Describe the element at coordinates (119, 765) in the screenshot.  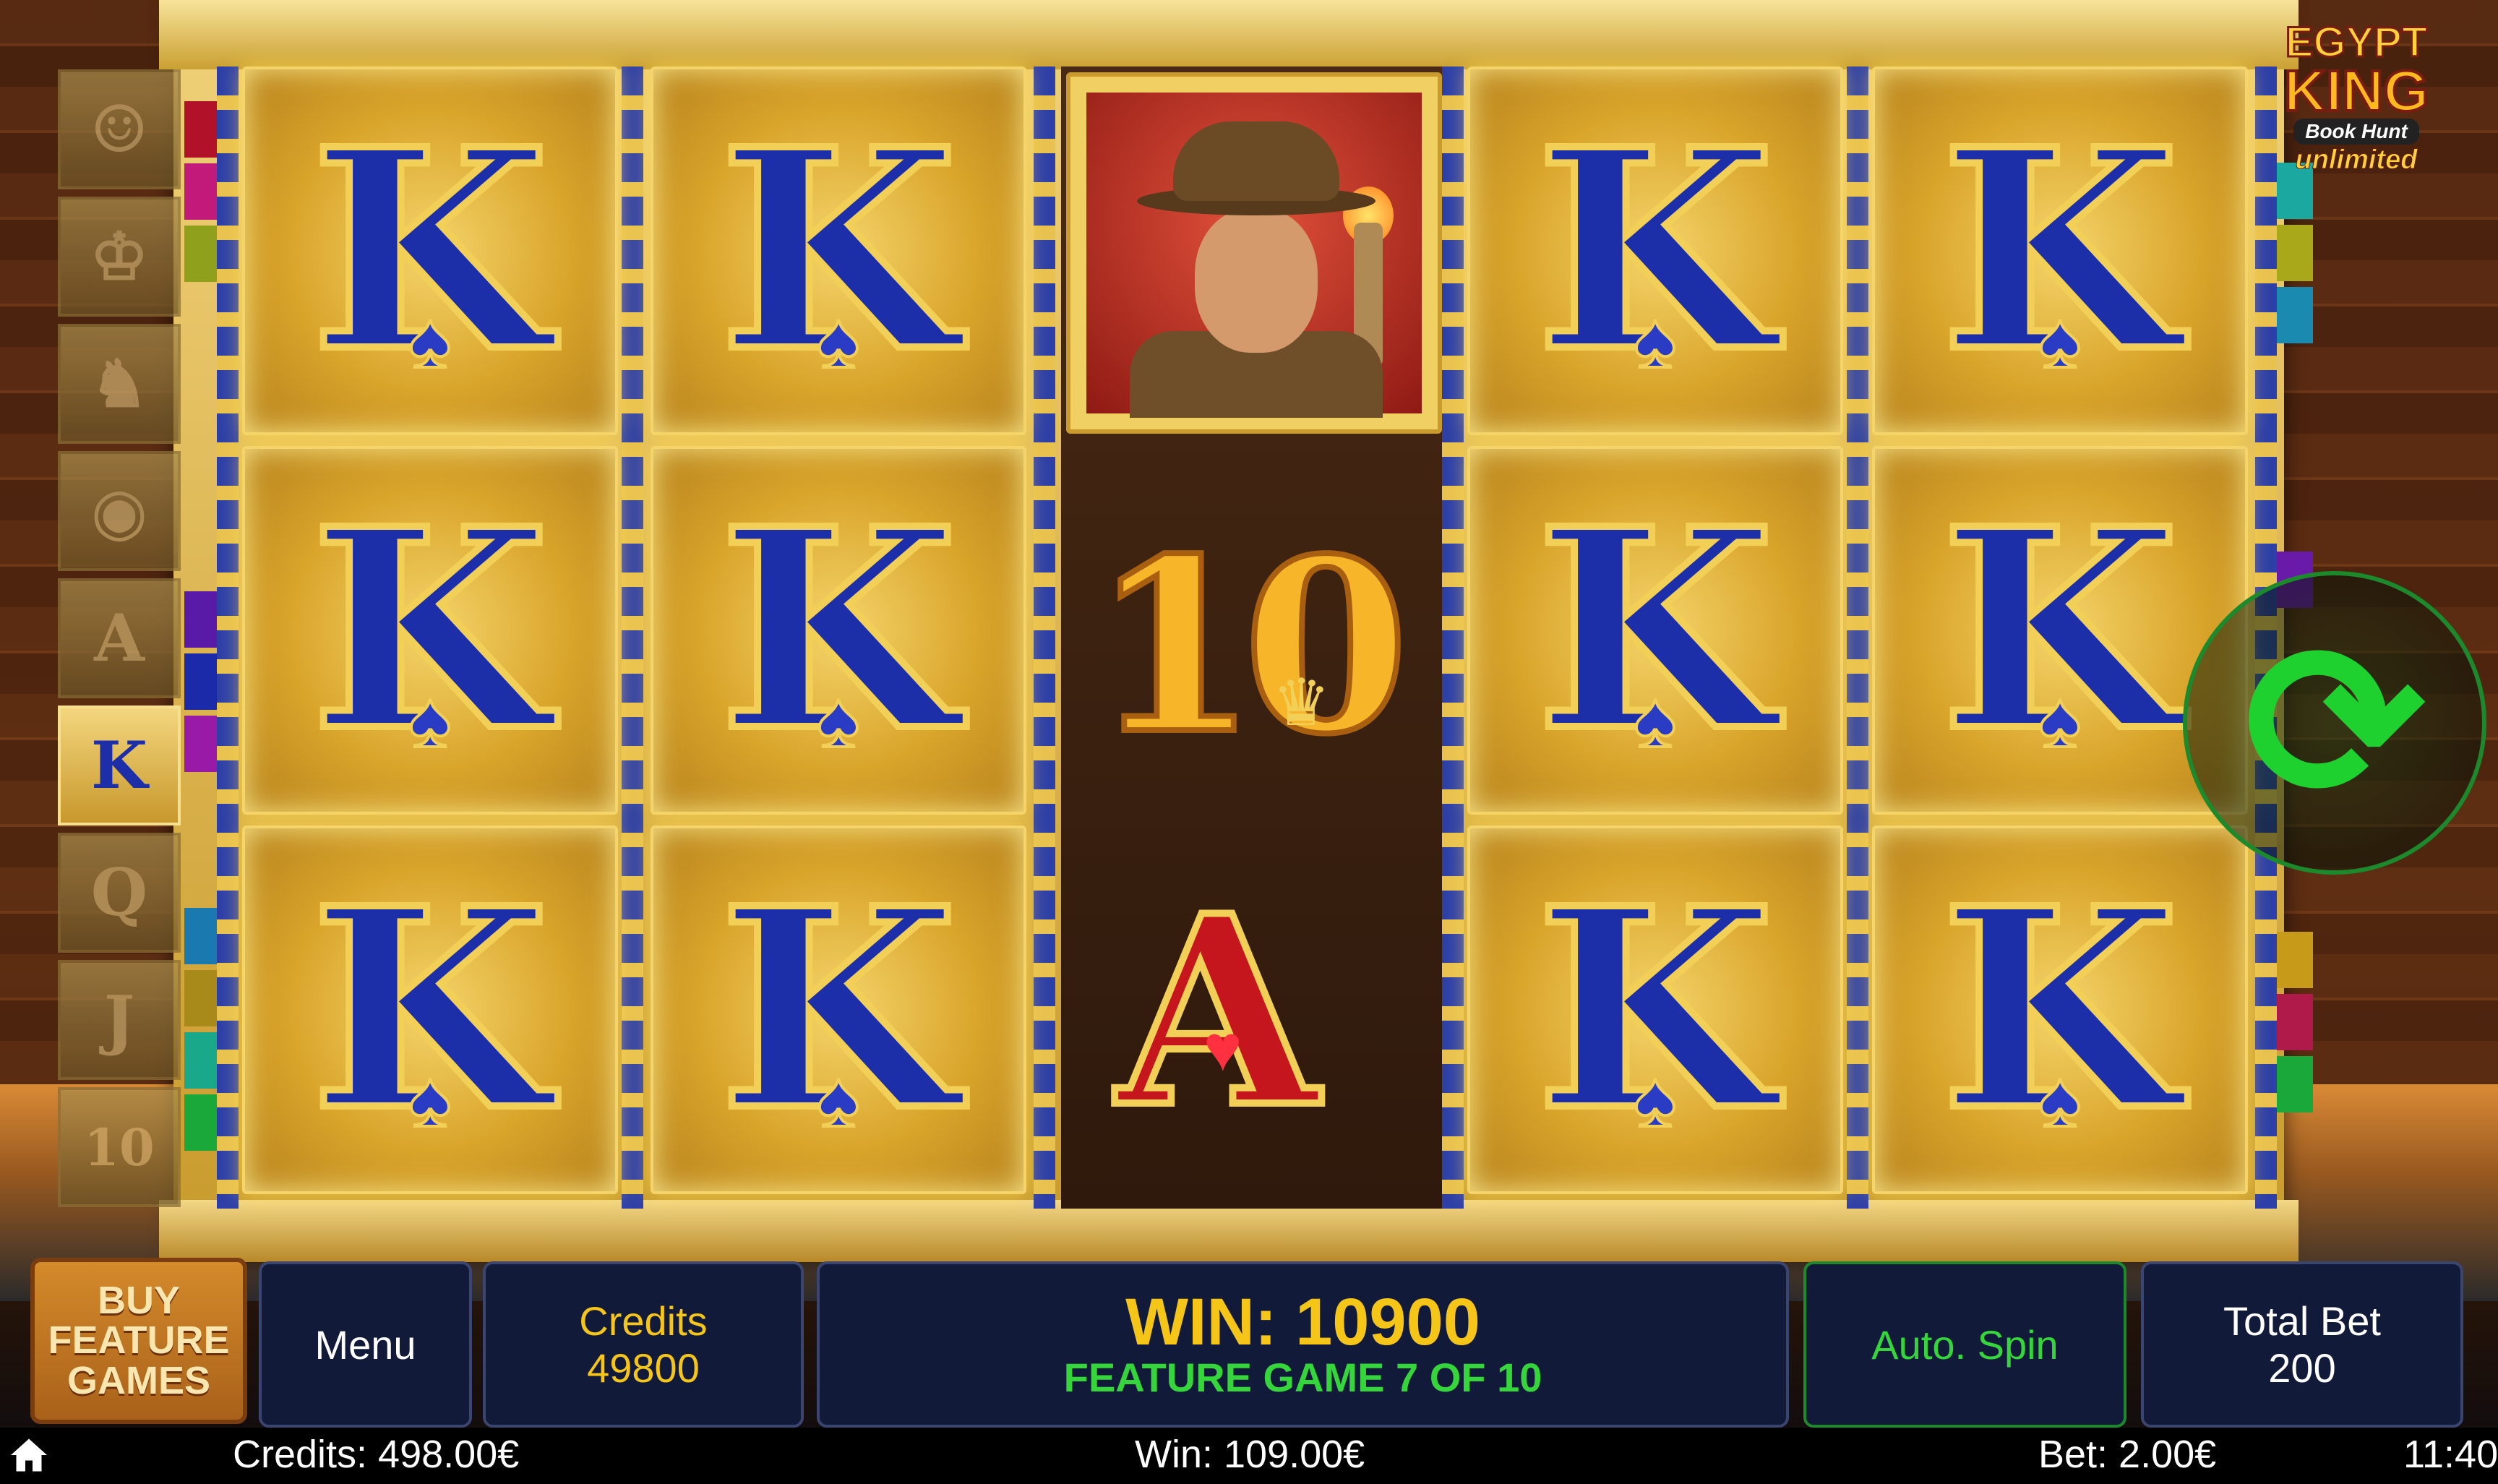
I see `paytable-k: K` at that location.